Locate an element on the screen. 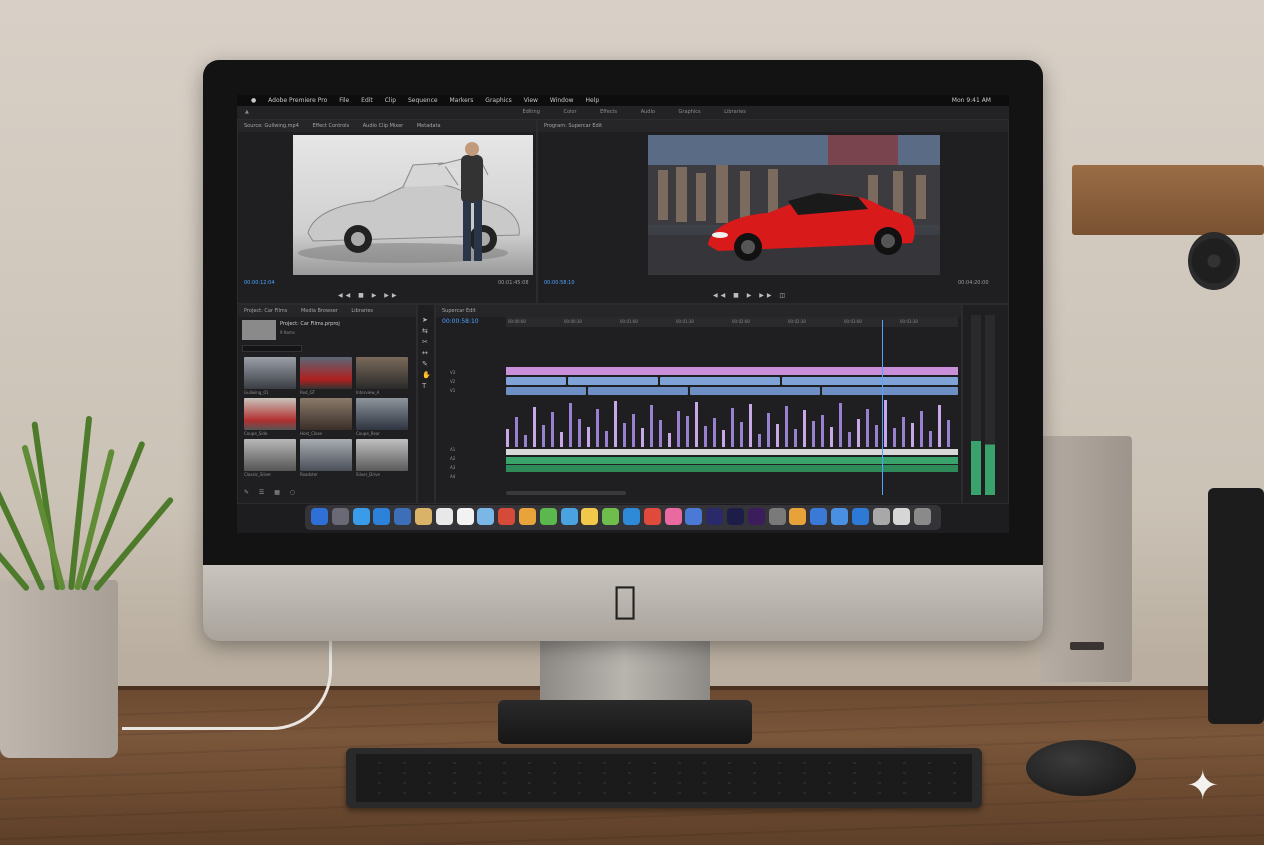 The width and height of the screenshot is (1264, 845). workspace-color: Color is located at coordinates (569, 112).